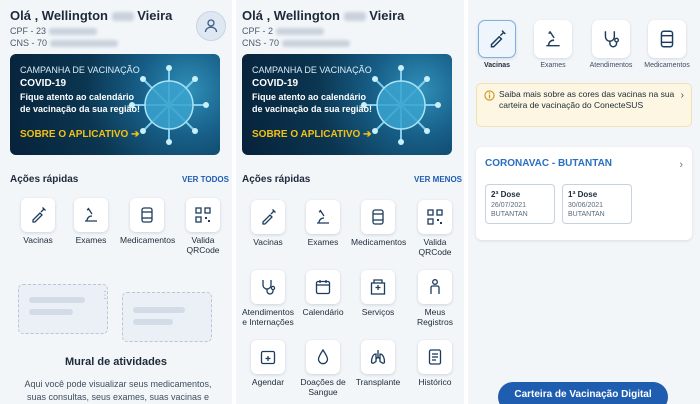 This screenshot has height=404, width=700. I want to click on tab-vacinas: Vacinas, so click(497, 44).